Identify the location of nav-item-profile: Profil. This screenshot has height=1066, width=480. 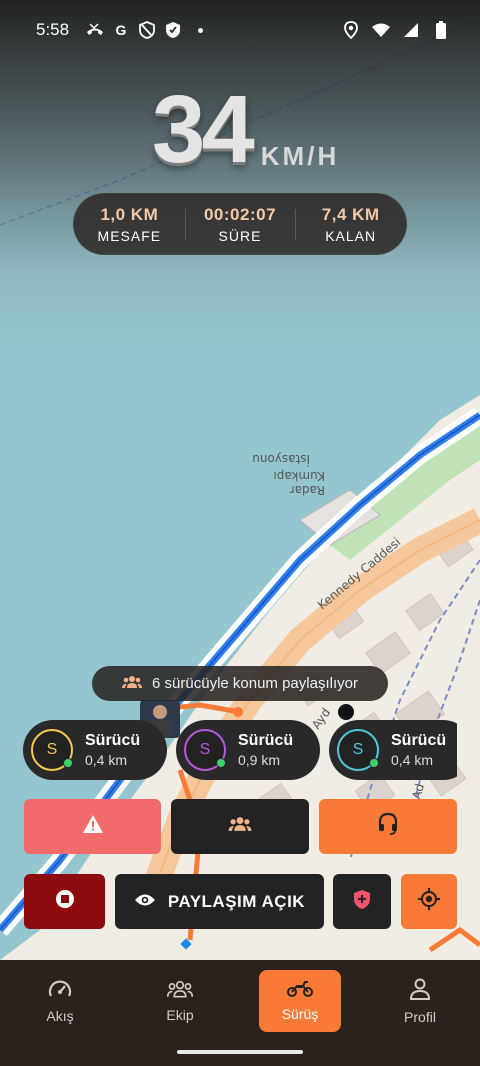
(420, 1001).